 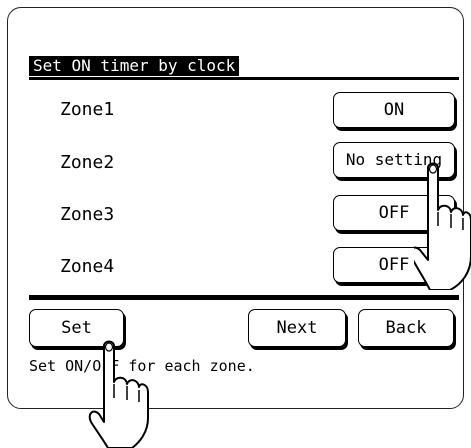 What do you see at coordinates (76, 328) in the screenshot?
I see `set-button: Set` at bounding box center [76, 328].